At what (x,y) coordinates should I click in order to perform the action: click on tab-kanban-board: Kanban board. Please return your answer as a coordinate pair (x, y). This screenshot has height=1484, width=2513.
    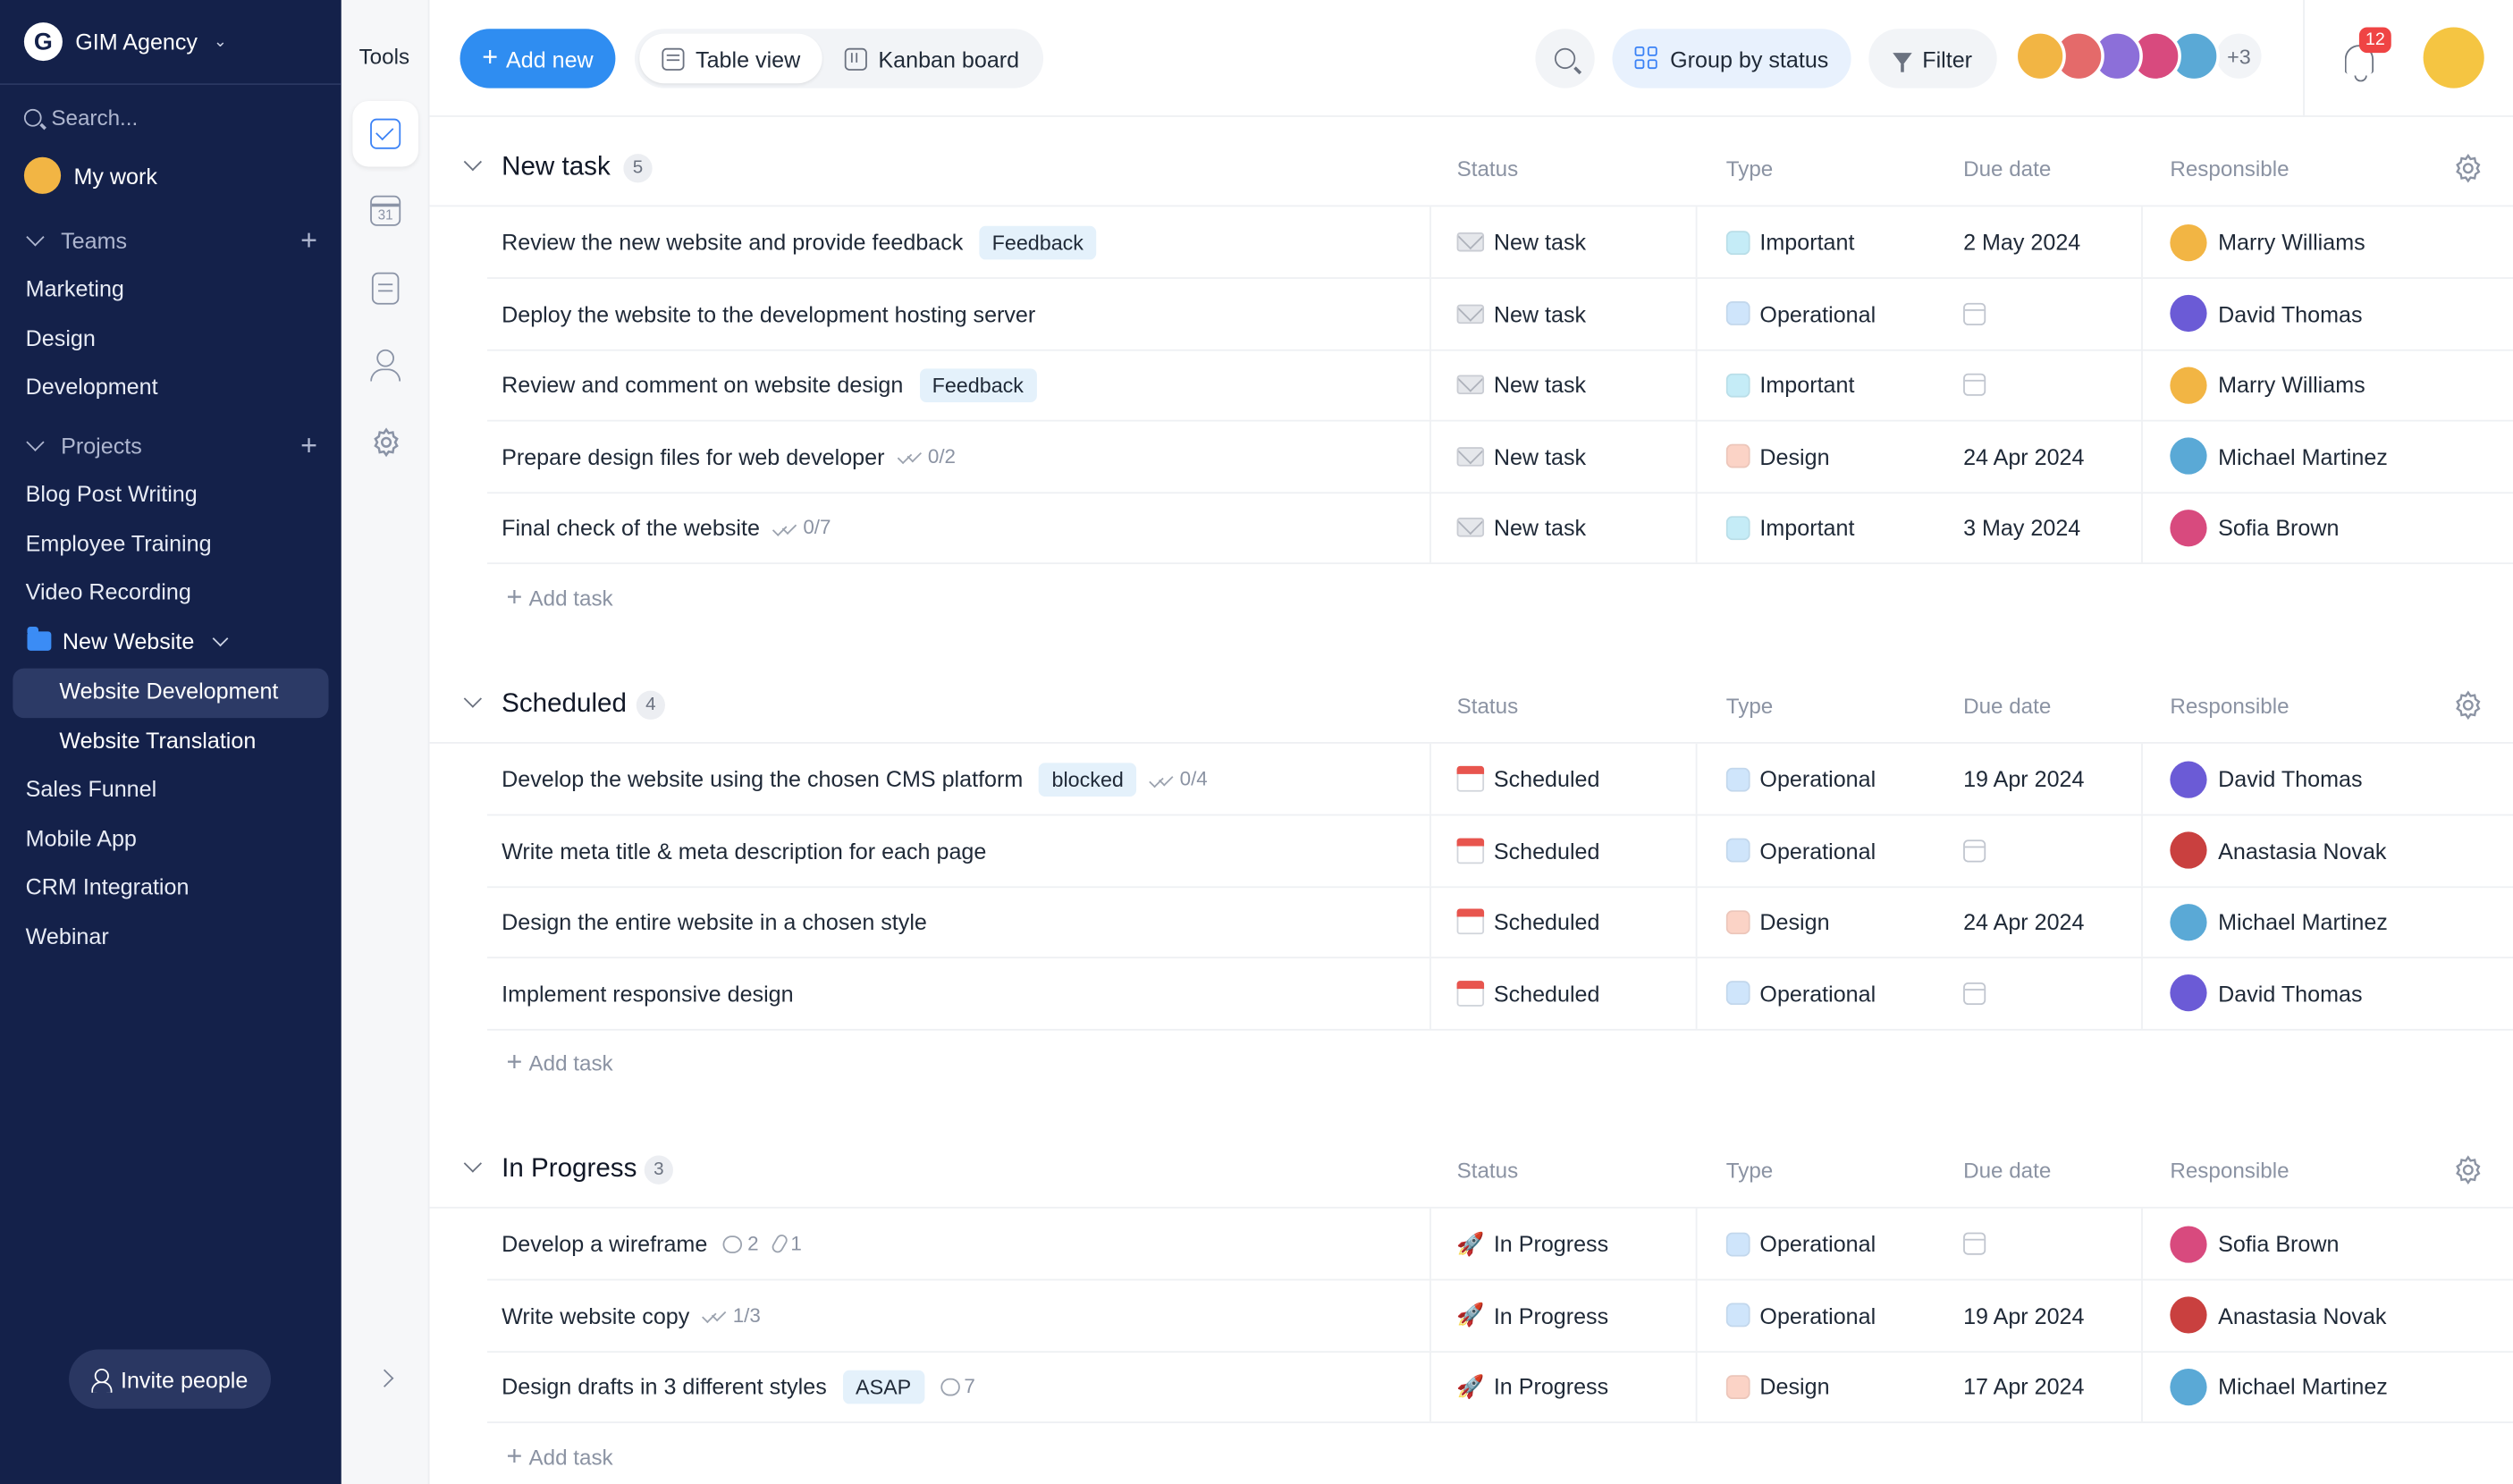
    Looking at the image, I should click on (932, 59).